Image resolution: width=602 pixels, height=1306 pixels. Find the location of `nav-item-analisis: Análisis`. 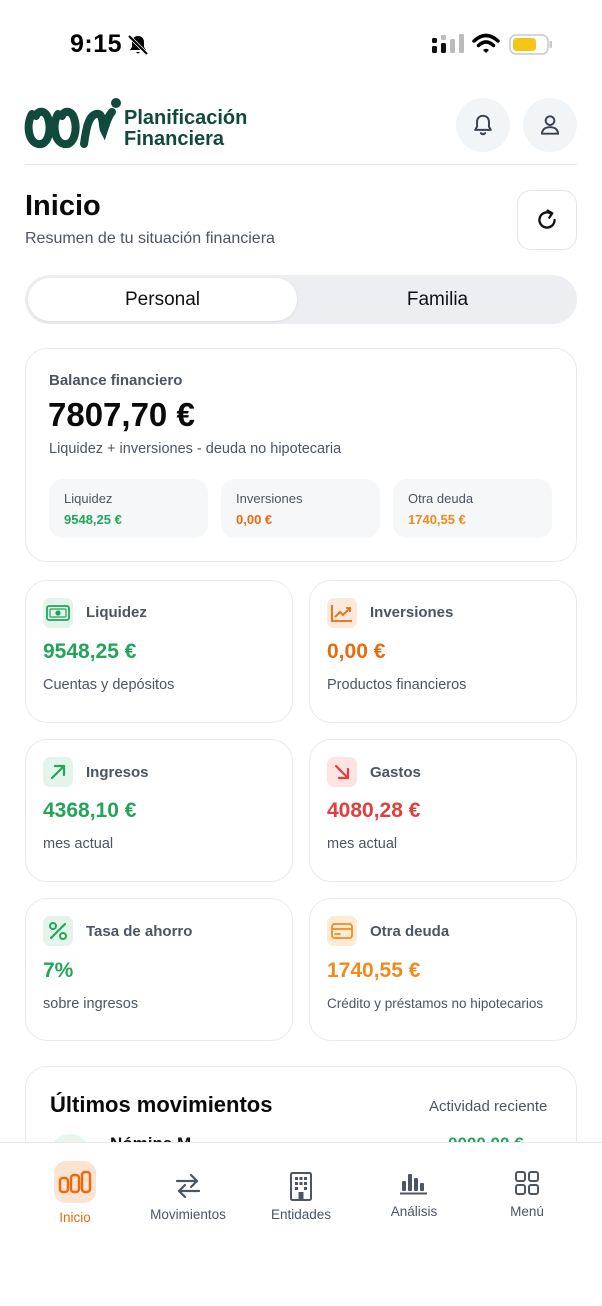

nav-item-analisis: Análisis is located at coordinates (414, 1191).